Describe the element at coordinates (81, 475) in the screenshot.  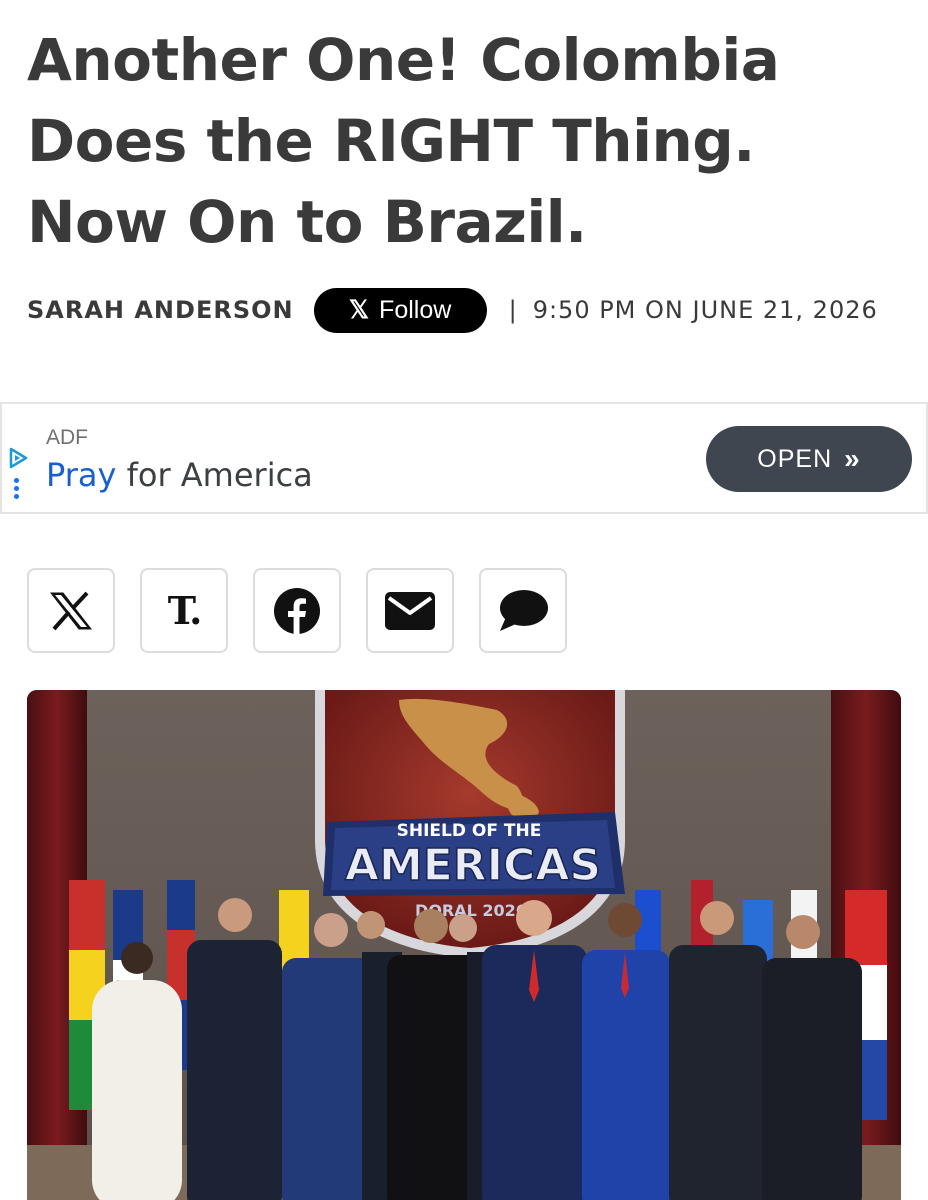
I see `ad-text-highlight: Pray` at that location.